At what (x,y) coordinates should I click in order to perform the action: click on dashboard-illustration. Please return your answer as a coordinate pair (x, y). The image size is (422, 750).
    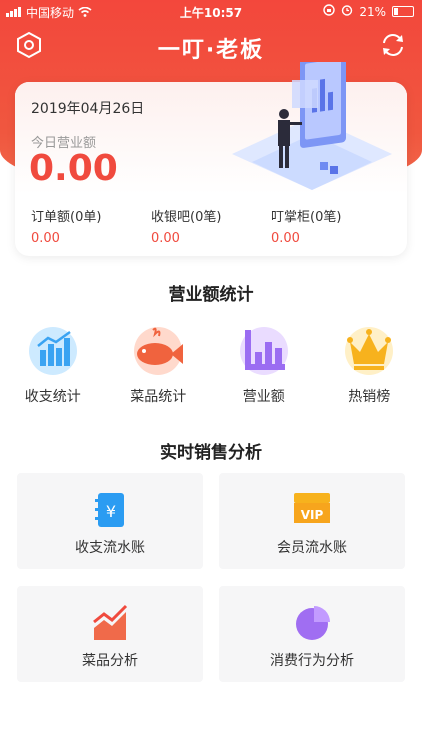
    Looking at the image, I should click on (312, 131).